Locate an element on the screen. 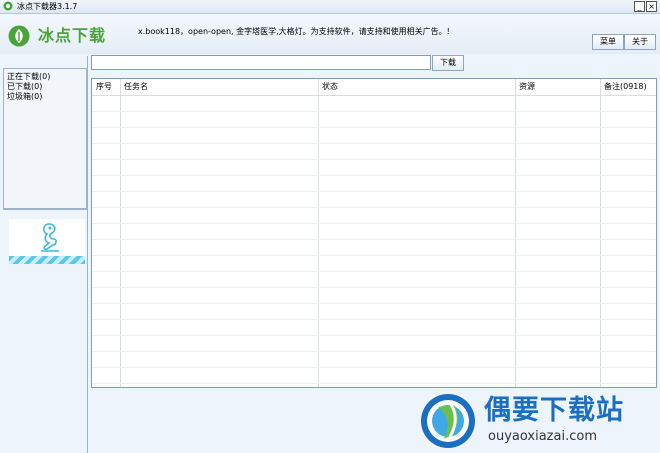 The image size is (660, 453). app-icon is located at coordinates (8, 6).